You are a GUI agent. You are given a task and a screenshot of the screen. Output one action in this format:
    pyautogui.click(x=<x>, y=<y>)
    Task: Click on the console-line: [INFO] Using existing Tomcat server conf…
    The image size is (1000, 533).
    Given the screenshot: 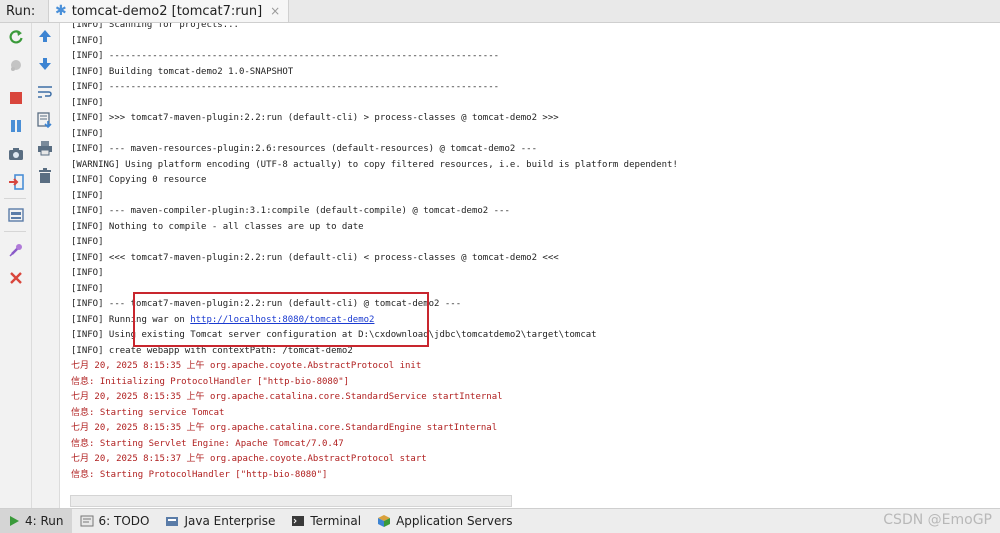 What is the action you would take?
    pyautogui.click(x=334, y=335)
    